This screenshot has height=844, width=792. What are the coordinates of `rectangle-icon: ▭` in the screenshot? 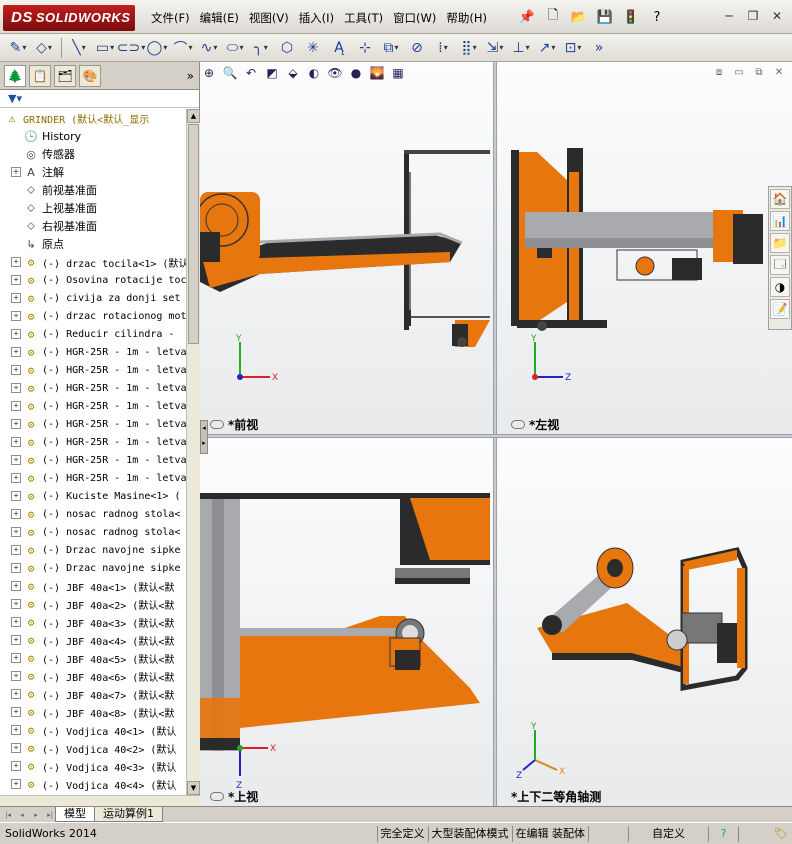 It's located at (105, 48).